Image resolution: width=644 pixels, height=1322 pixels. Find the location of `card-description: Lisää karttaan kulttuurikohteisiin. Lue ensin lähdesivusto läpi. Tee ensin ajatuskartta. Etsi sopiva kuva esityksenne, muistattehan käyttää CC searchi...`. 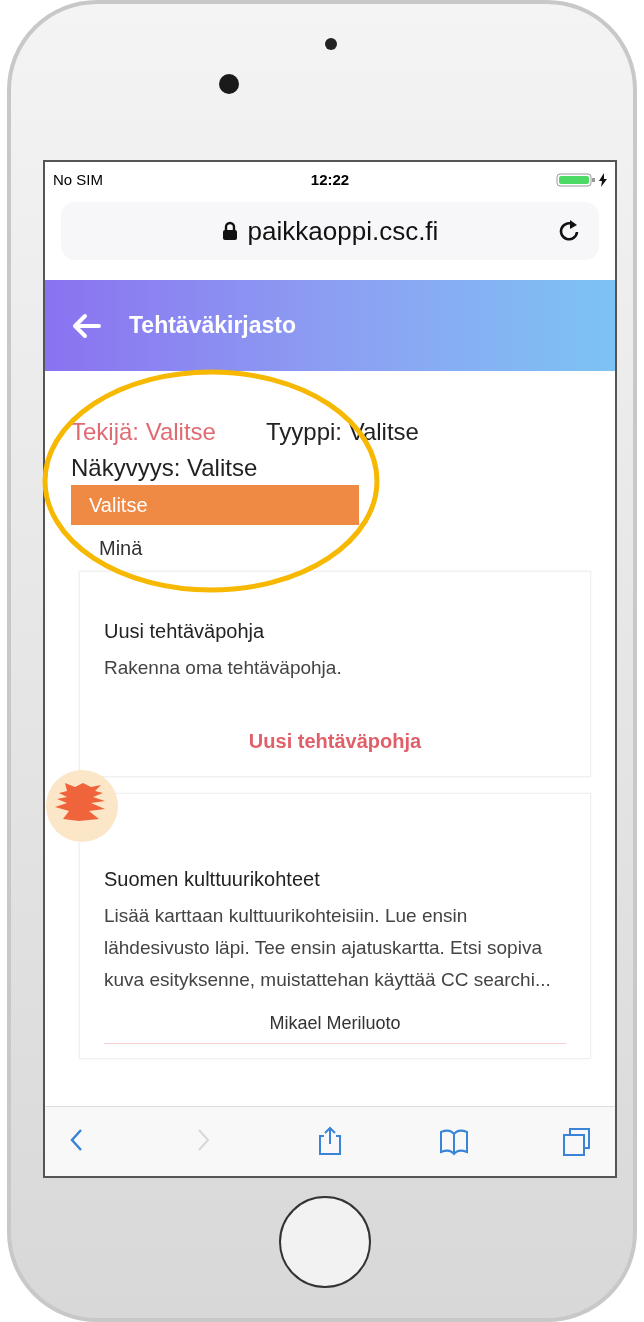

card-description: Lisää karttaan kulttuurikohteisiin. Lue ensin lähdesivusto läpi. Tee ensin ajatuskartta. Etsi sopiva kuva esityksenne, muistattehan käyttää CC searchi... is located at coordinates (328, 948).